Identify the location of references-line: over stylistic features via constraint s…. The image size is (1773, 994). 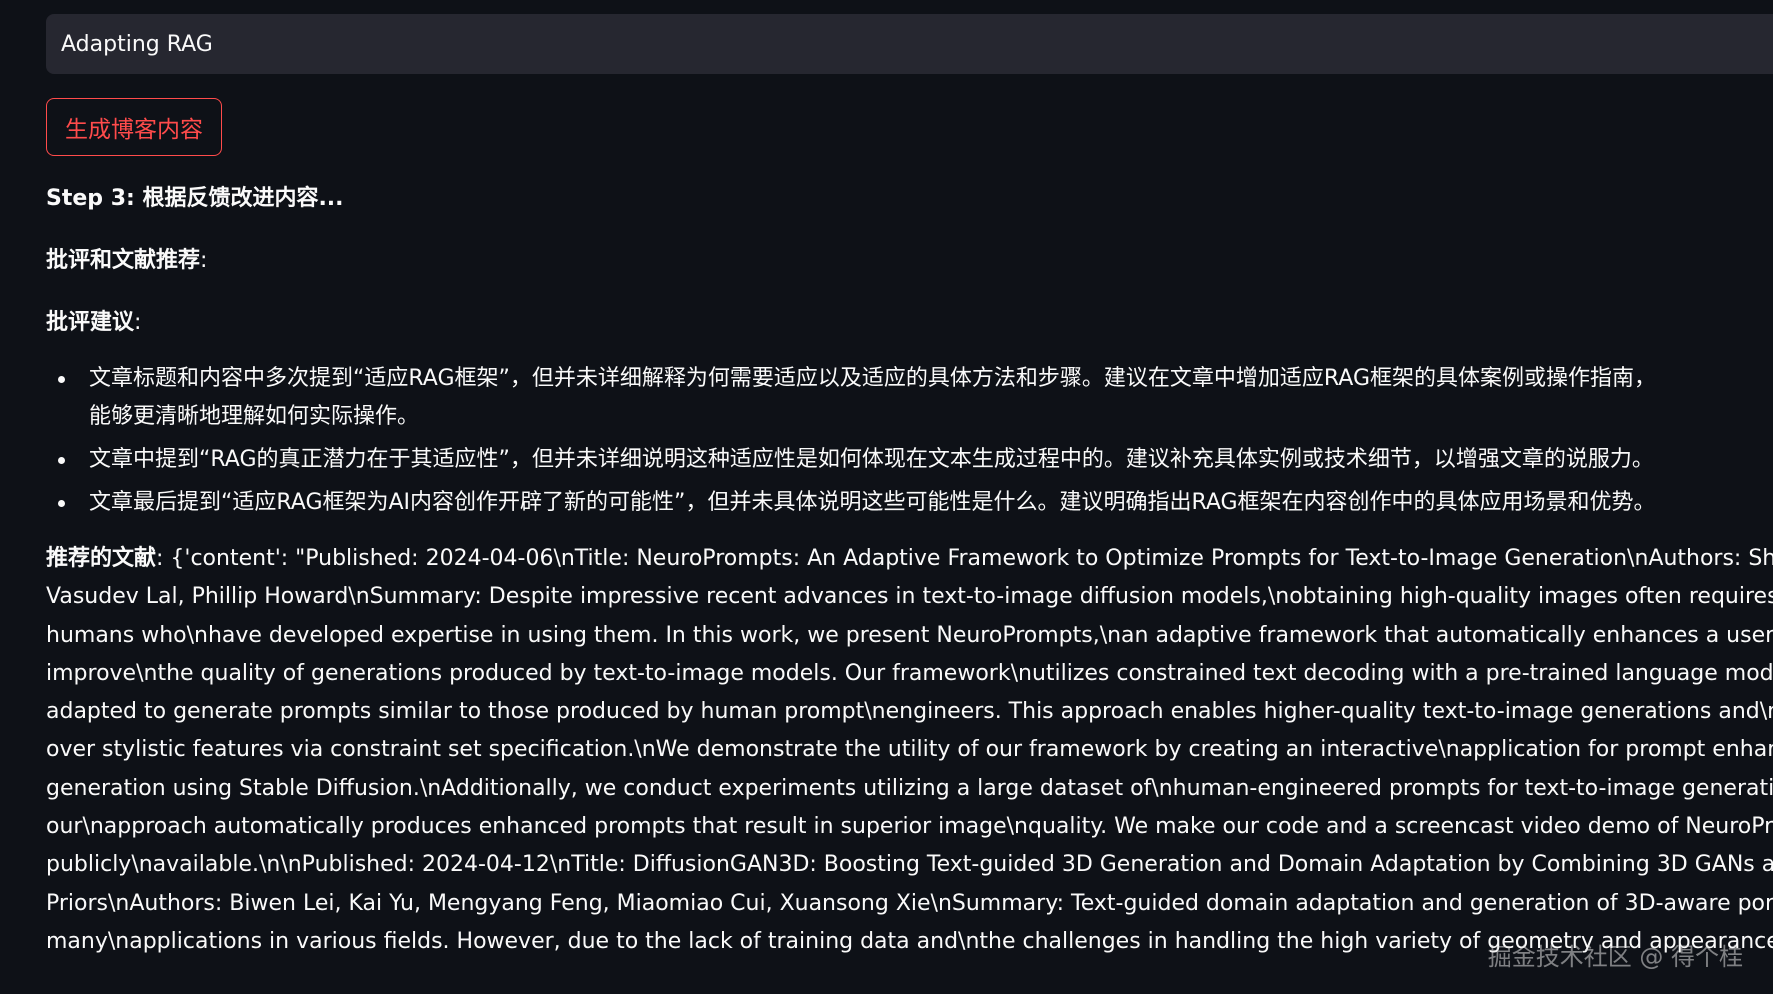
(909, 750).